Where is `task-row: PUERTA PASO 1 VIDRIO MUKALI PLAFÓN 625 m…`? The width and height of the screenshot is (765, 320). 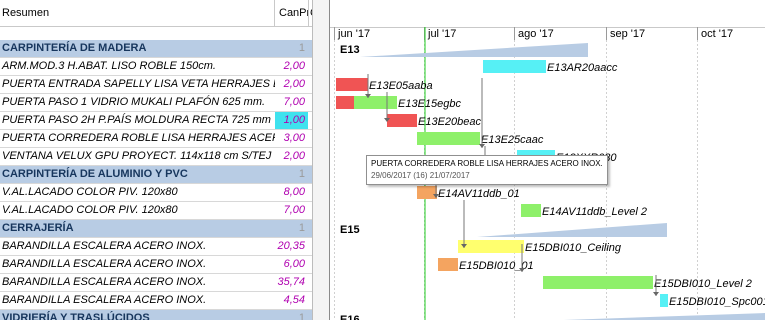 task-row: PUERTA PASO 1 VIDRIO MUKALI PLAFÓN 625 m… is located at coordinates (156, 103).